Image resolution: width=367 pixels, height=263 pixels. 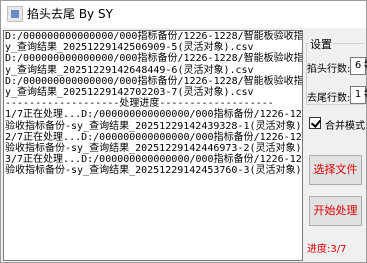 What do you see at coordinates (321, 44) in the screenshot?
I see `settings-group-label: 设置` at bounding box center [321, 44].